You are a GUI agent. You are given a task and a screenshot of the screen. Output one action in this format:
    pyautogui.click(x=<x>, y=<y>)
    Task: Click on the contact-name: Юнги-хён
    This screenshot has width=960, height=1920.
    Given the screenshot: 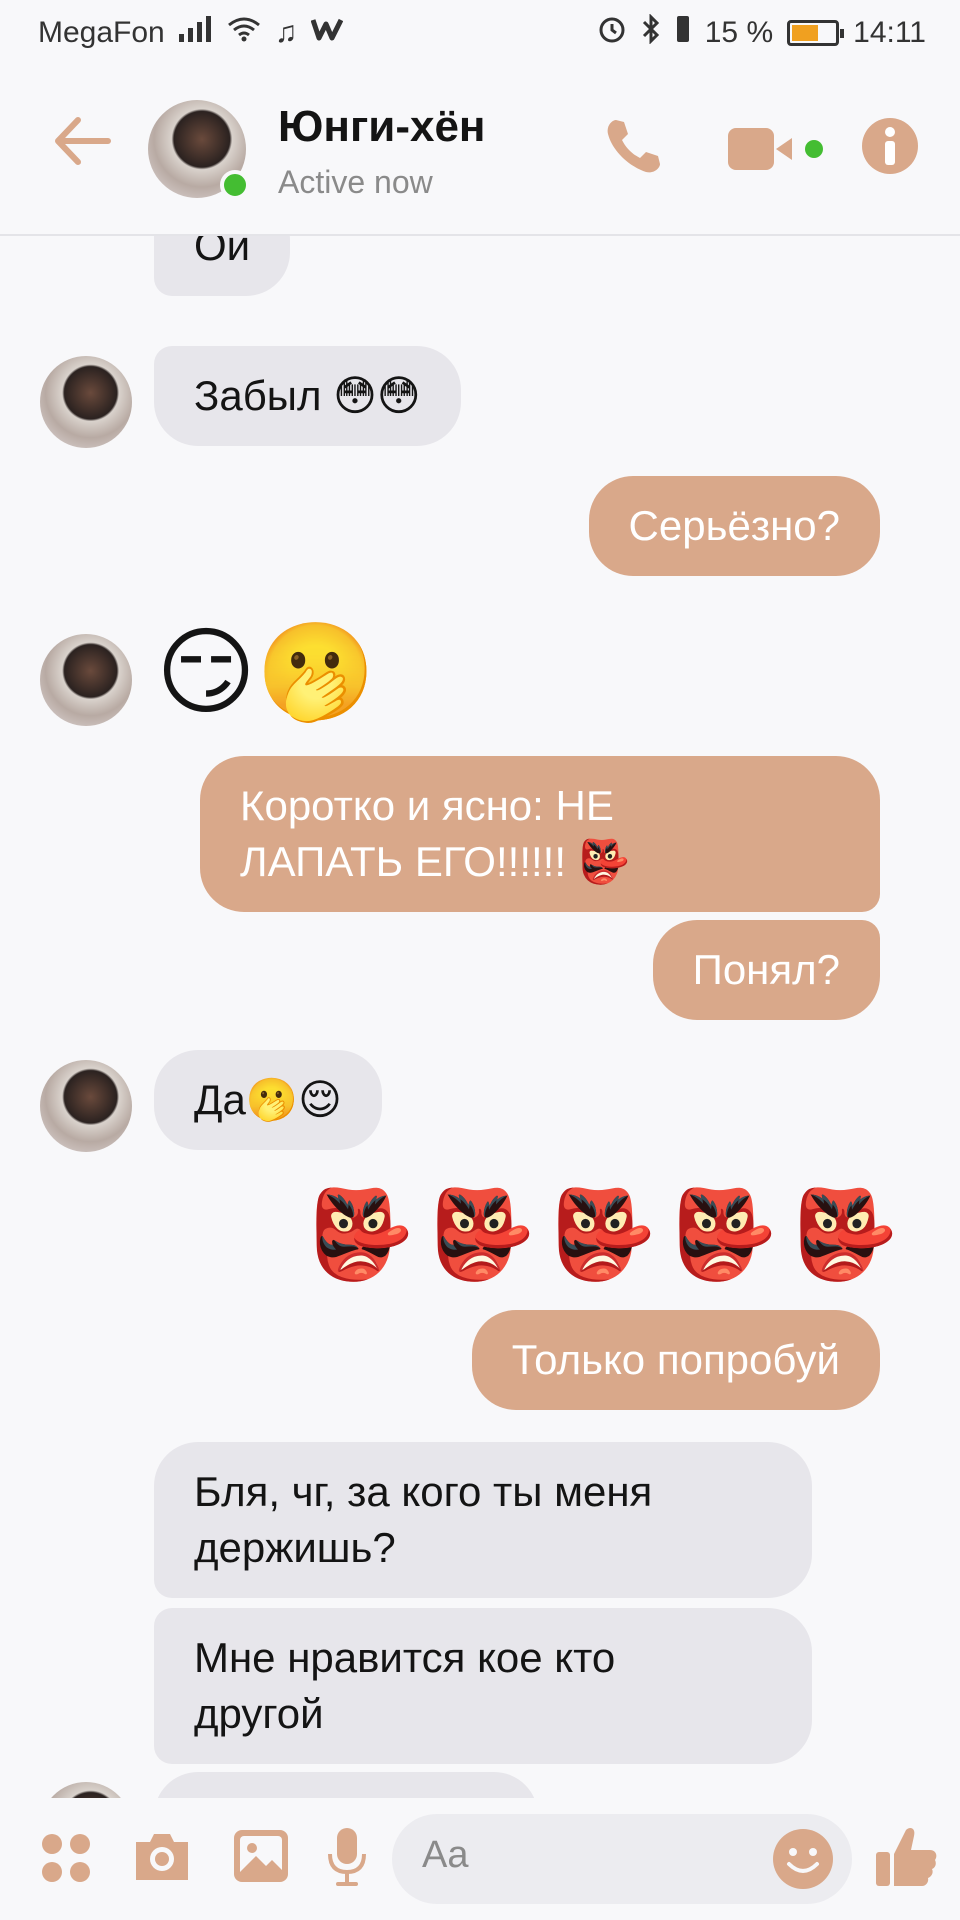 What is the action you would take?
    pyautogui.click(x=382, y=127)
    